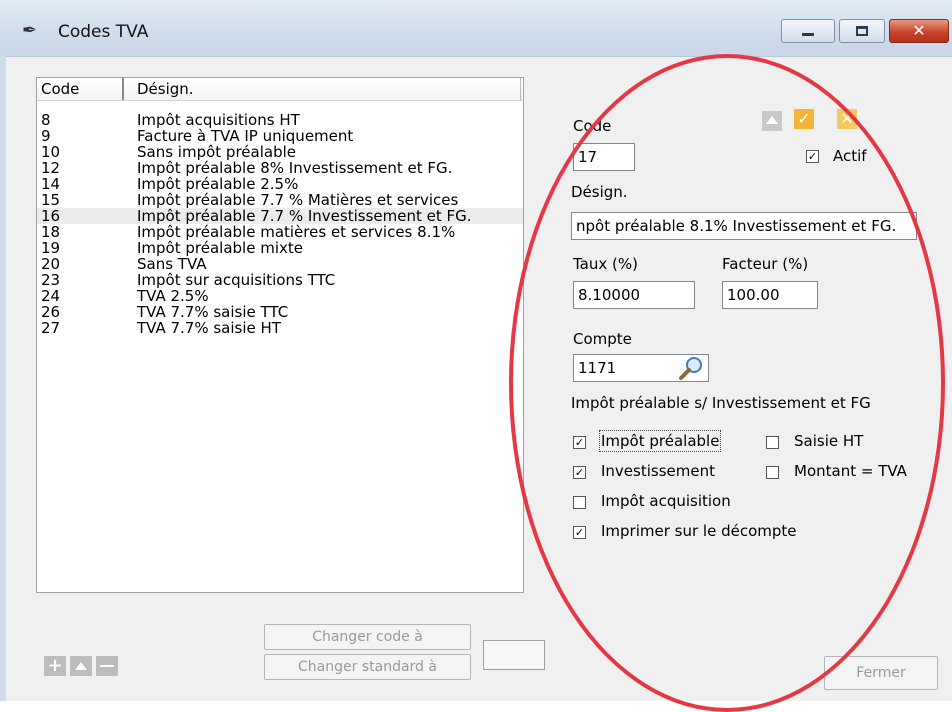 This screenshot has height=712, width=952. What do you see at coordinates (520, 89) in the screenshot?
I see `column-separator-end` at bounding box center [520, 89].